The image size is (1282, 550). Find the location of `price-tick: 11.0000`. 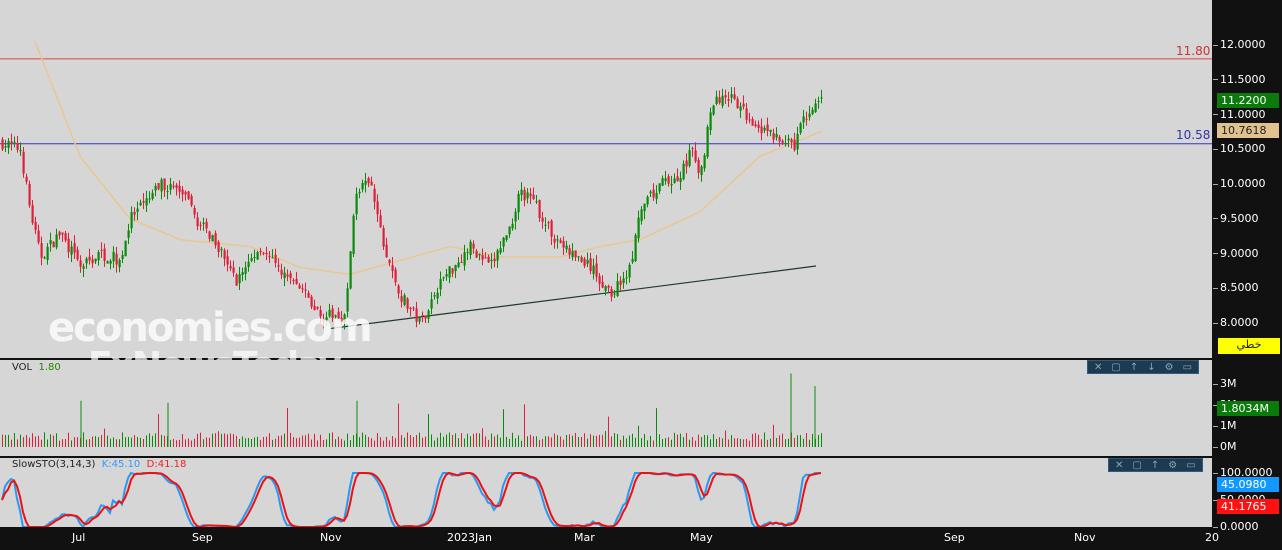

price-tick: 11.0000 is located at coordinates (1239, 114).